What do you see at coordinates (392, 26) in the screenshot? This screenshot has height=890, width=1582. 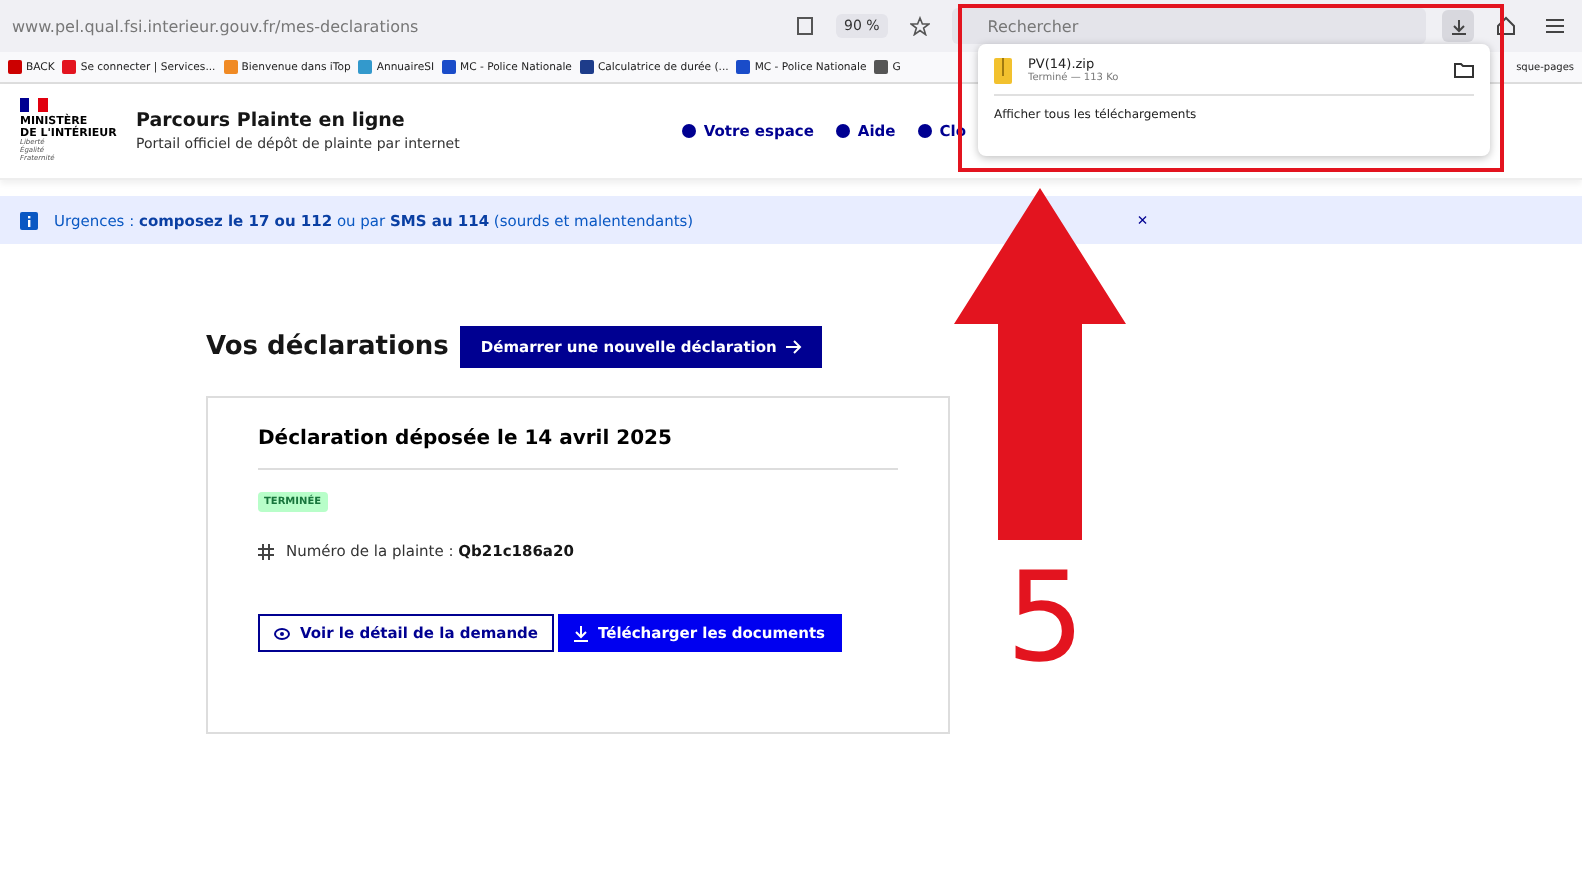 I see `url-field: www.pel.qual.fsi.interieur.gouv.fr/mes-declarations` at bounding box center [392, 26].